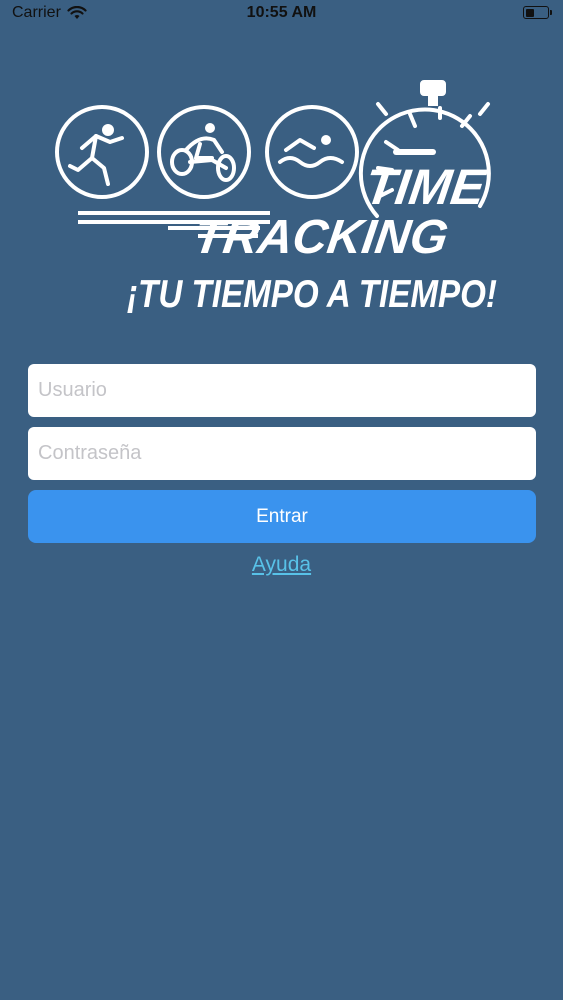 The width and height of the screenshot is (563, 1000). What do you see at coordinates (425, 187) in the screenshot?
I see `logo-line1: TIME` at bounding box center [425, 187].